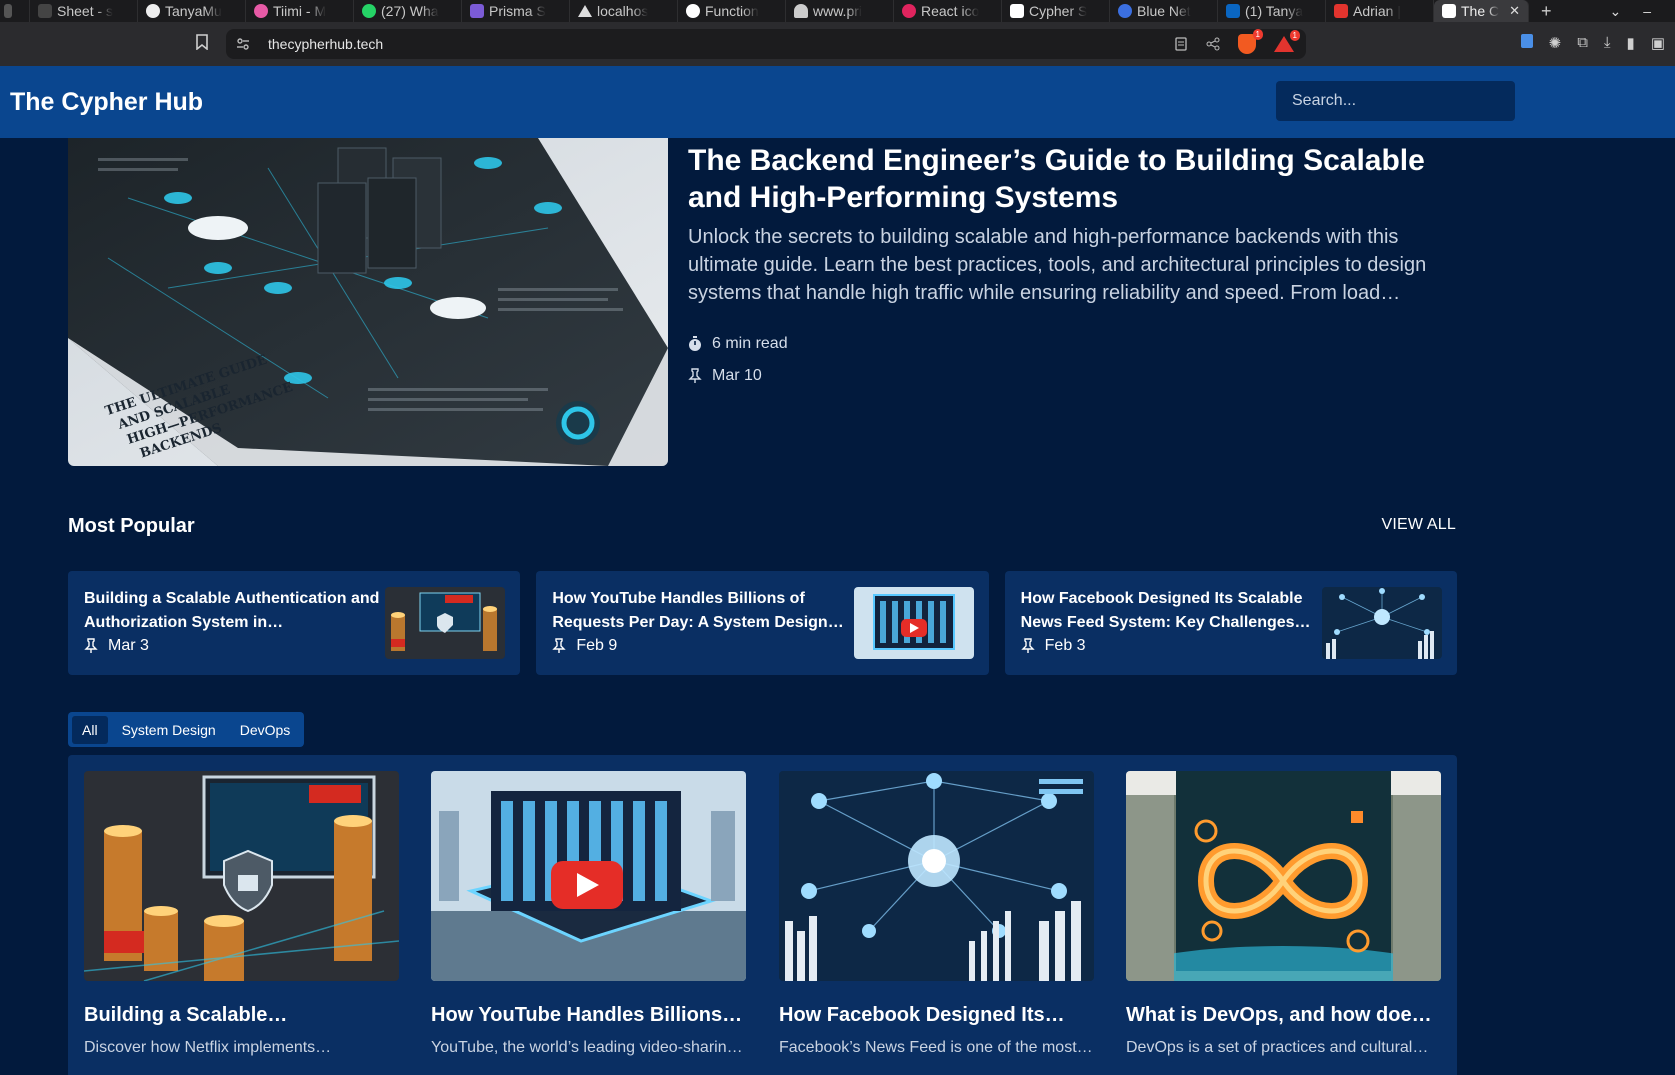 The width and height of the screenshot is (1675, 1075). I want to click on brave-shields-icon: 1, so click(1250, 41).